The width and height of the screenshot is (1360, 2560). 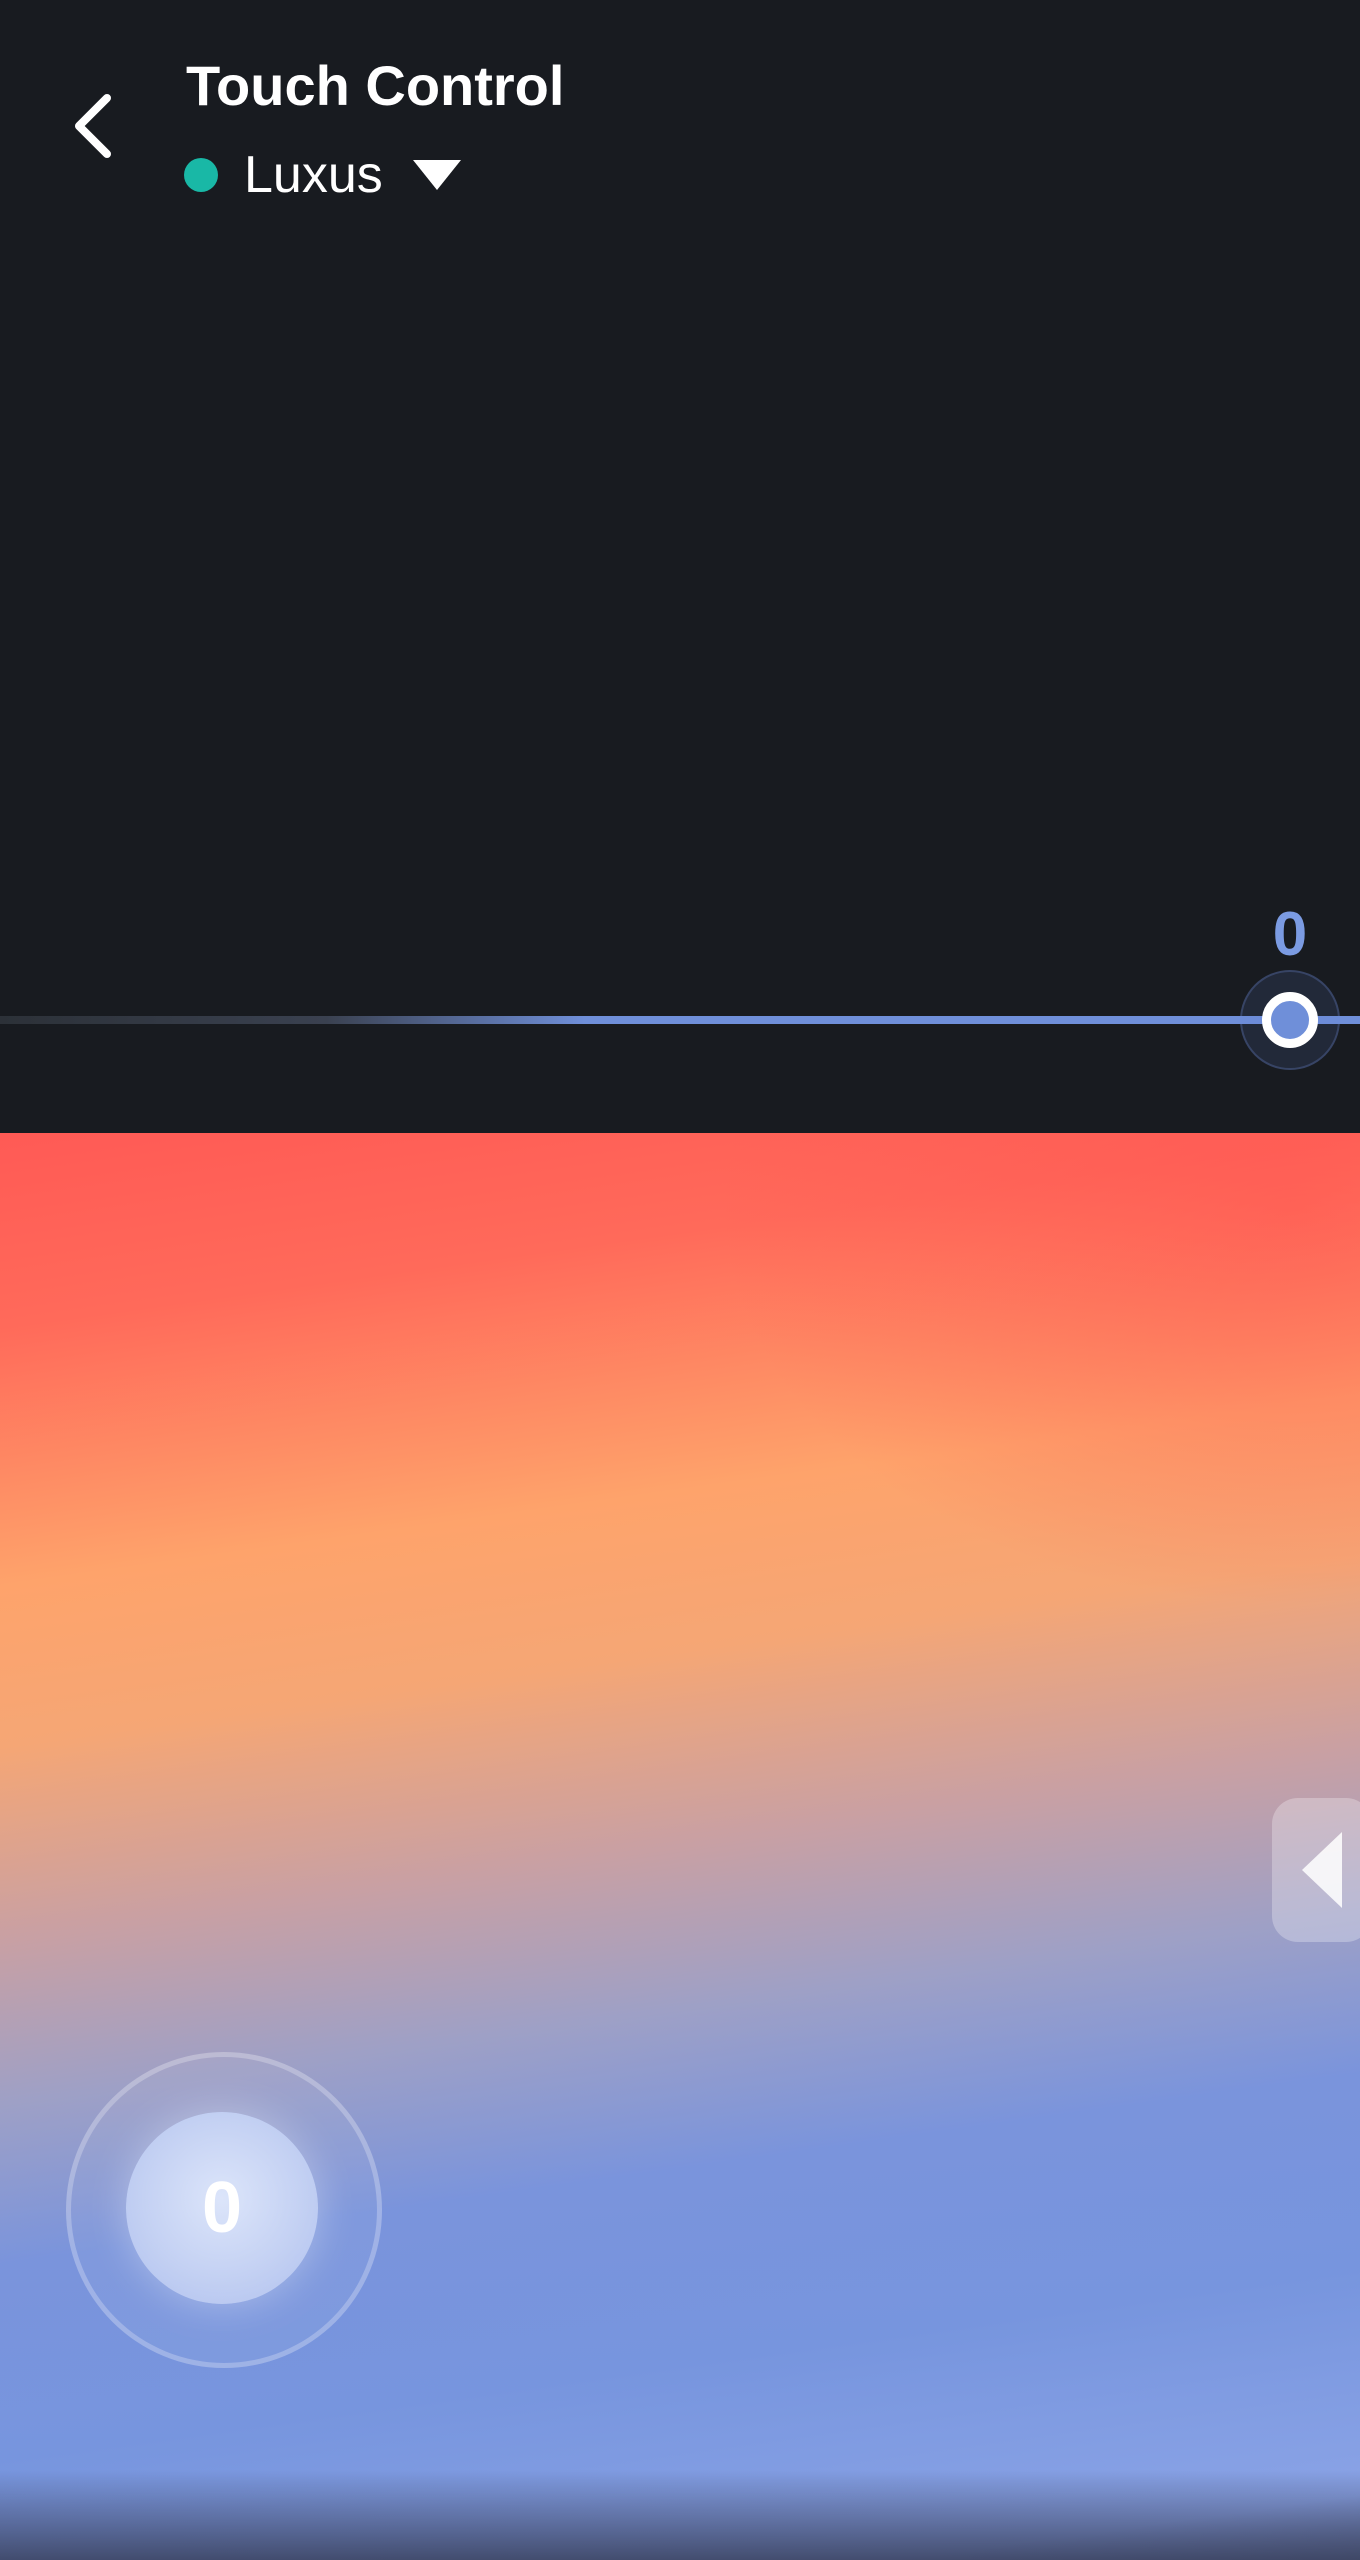 I want to click on intensity-slider-track, so click(x=680, y=1020).